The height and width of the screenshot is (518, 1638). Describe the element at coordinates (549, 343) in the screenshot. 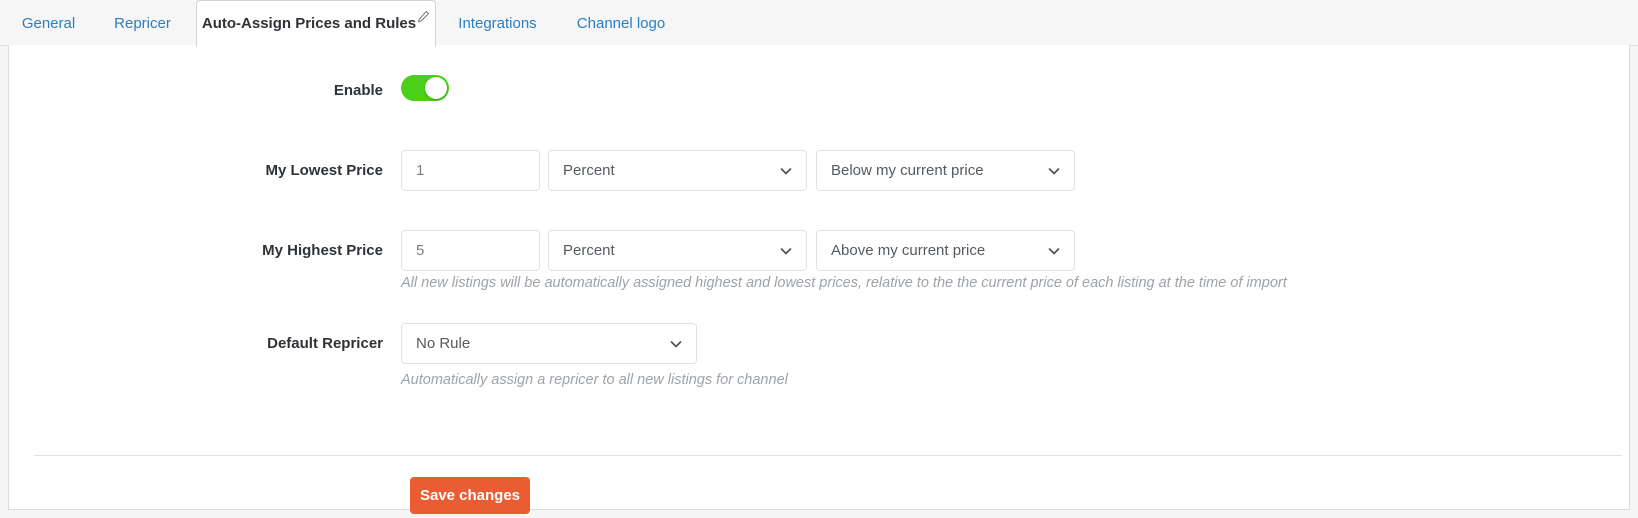

I see `default-repricer-select: No Rule` at that location.